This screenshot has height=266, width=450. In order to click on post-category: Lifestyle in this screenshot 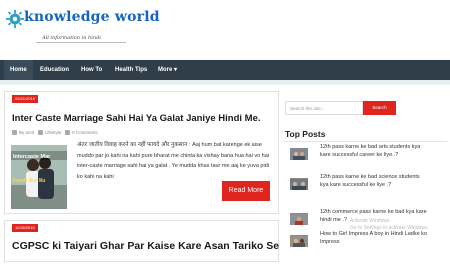, I will do `click(53, 132)`.